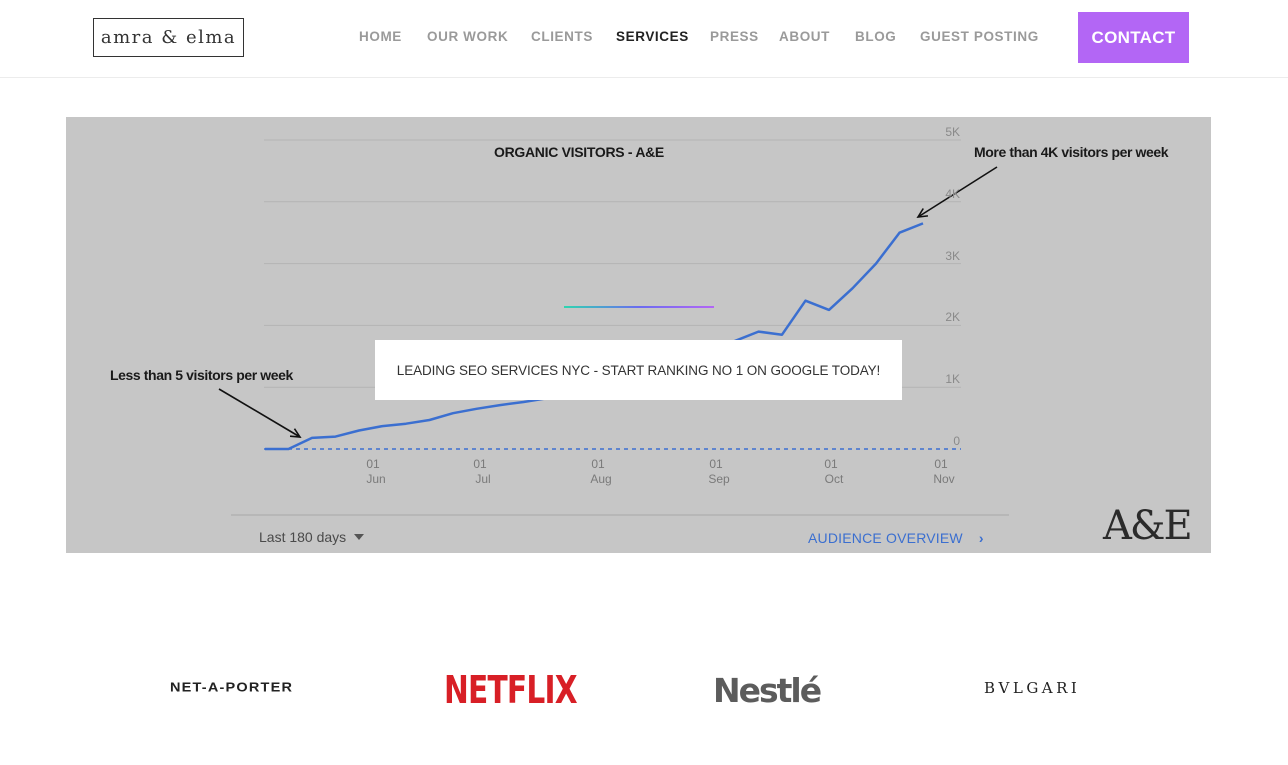  What do you see at coordinates (579, 152) in the screenshot?
I see `chart-title: ORGANIC VISITORS - A&E` at bounding box center [579, 152].